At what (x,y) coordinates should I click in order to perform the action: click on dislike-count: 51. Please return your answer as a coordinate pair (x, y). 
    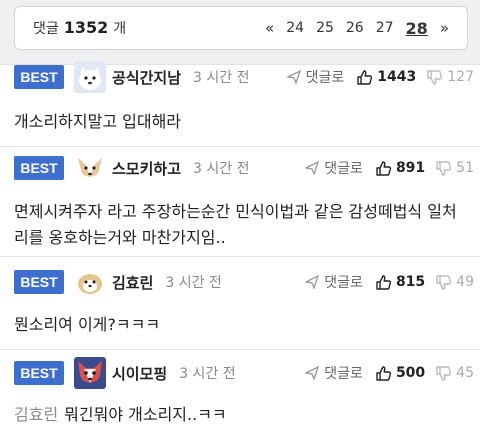
    Looking at the image, I should click on (465, 168).